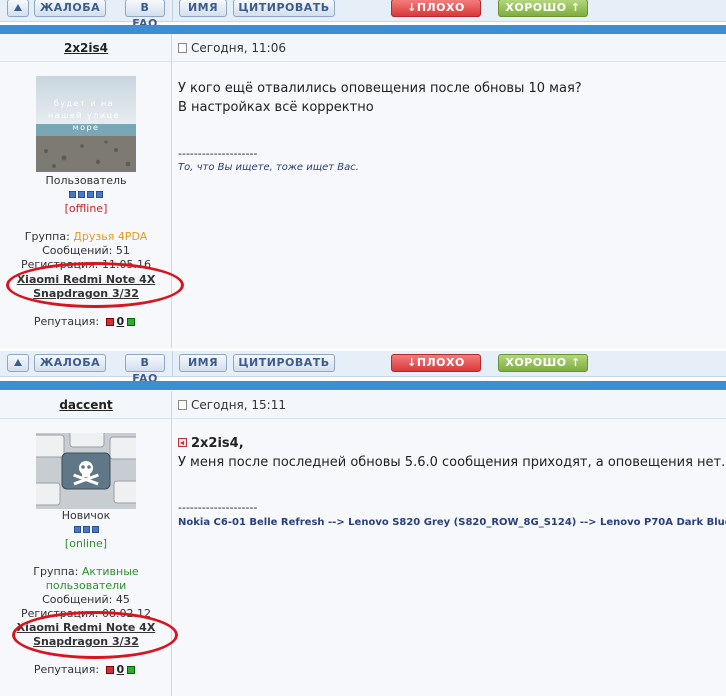  What do you see at coordinates (86, 543) in the screenshot?
I see `status-badge: [online]` at bounding box center [86, 543].